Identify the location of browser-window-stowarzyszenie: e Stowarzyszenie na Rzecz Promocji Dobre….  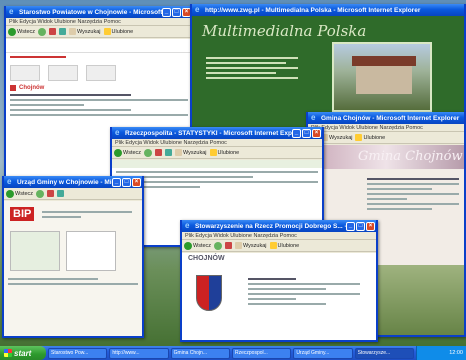
(279, 281).